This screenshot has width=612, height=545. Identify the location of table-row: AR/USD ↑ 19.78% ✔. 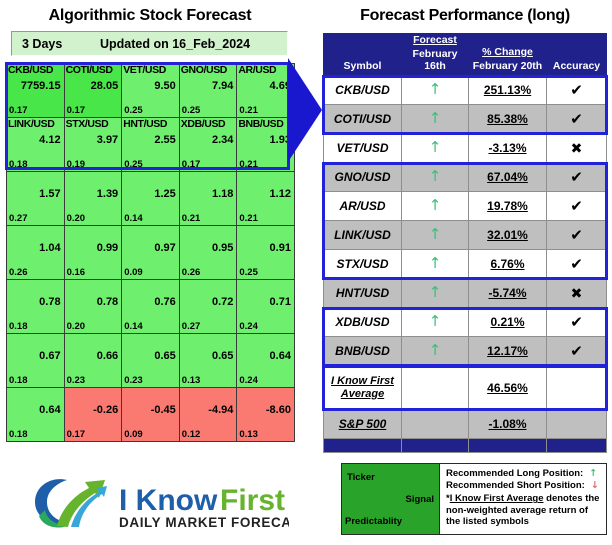
(465, 206).